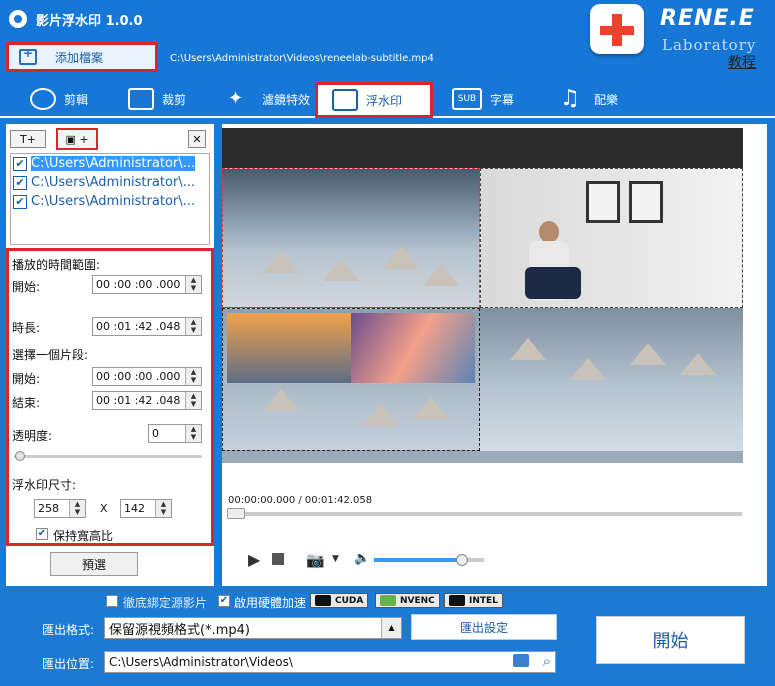 The width and height of the screenshot is (775, 686). What do you see at coordinates (521, 660) in the screenshot?
I see `folder-icon` at bounding box center [521, 660].